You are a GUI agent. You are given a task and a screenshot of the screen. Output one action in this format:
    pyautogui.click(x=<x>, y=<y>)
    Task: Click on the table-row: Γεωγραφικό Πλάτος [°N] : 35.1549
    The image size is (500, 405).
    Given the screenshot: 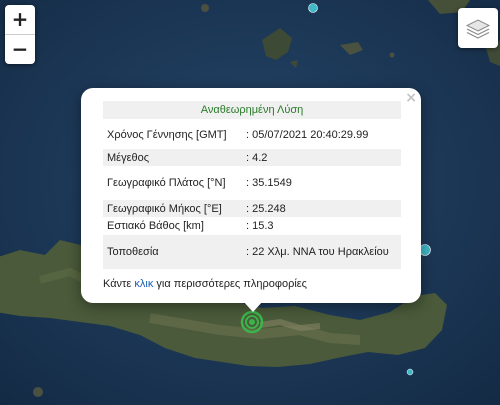 What is the action you would take?
    pyautogui.click(x=252, y=183)
    